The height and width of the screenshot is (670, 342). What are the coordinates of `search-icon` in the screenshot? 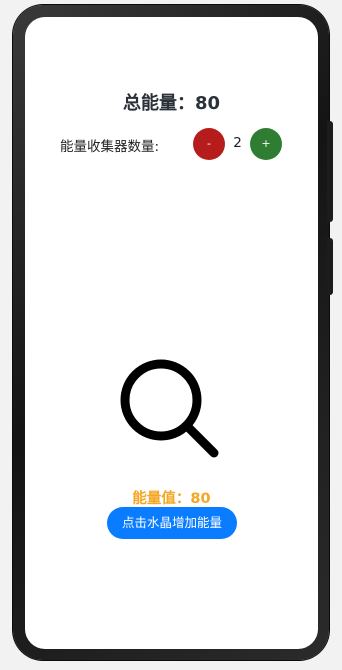 It's located at (171, 410).